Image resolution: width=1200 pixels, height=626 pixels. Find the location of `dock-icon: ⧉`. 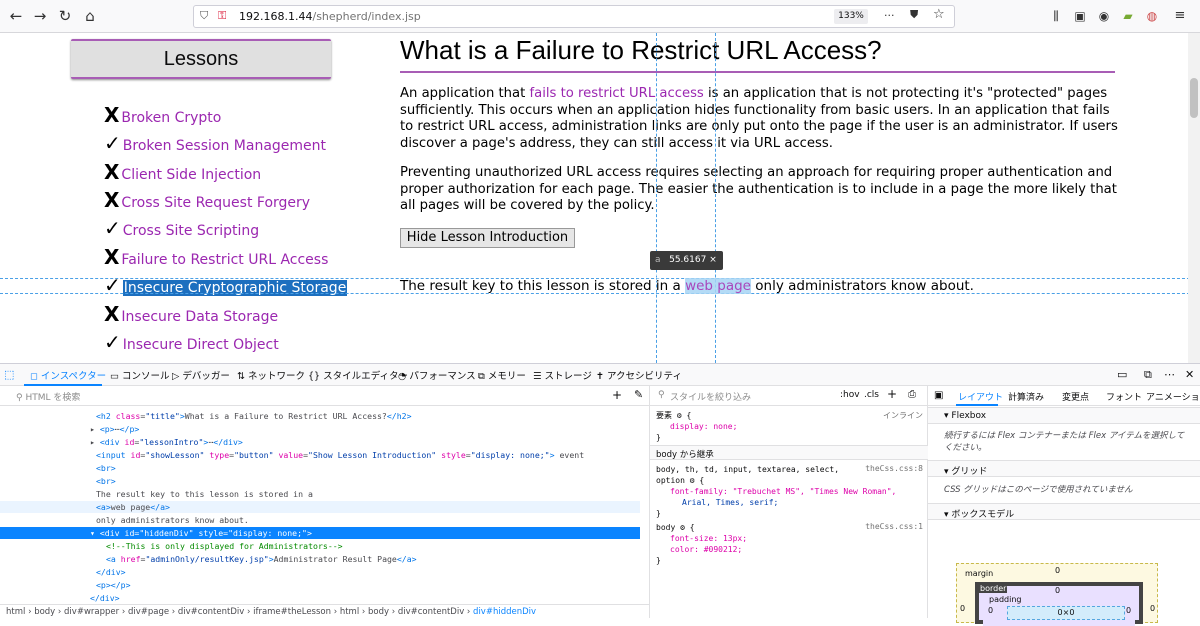

dock-icon: ⧉ is located at coordinates (1148, 375).